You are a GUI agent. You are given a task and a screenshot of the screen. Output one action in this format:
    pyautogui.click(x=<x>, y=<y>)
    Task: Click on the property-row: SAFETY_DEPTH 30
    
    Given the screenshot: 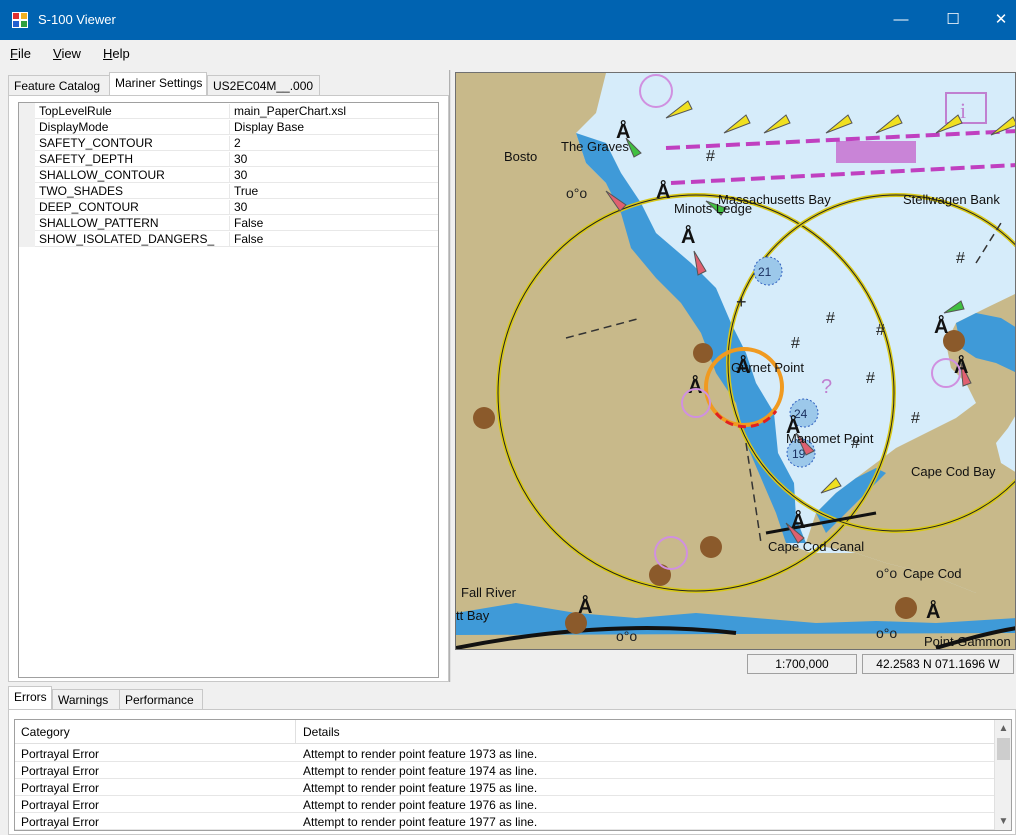 What is the action you would take?
    pyautogui.click(x=228, y=159)
    